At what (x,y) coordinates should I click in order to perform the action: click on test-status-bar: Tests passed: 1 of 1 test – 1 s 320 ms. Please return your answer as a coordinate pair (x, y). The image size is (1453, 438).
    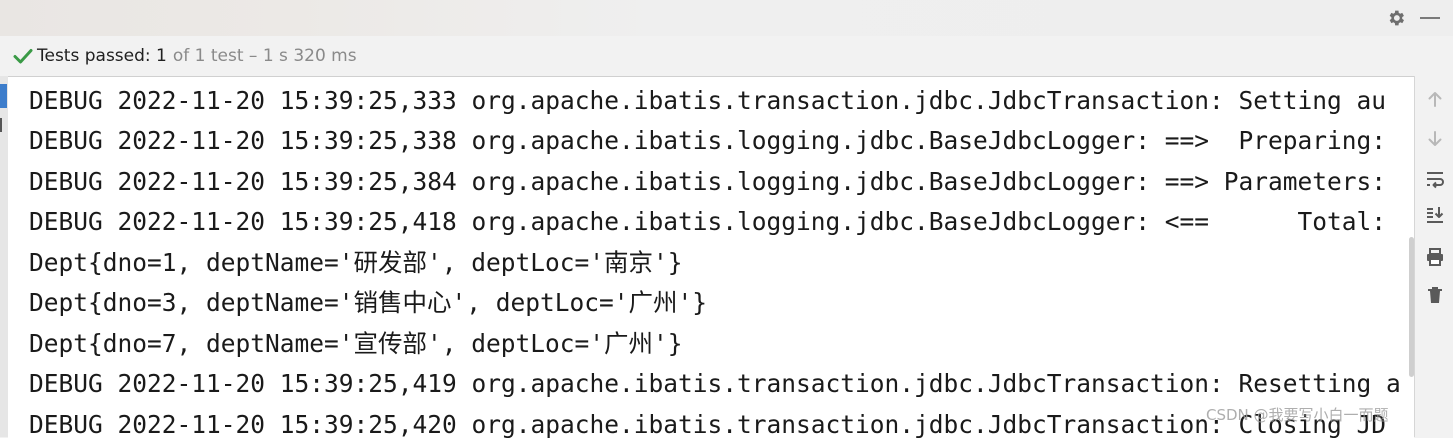
    Looking at the image, I should click on (726, 56).